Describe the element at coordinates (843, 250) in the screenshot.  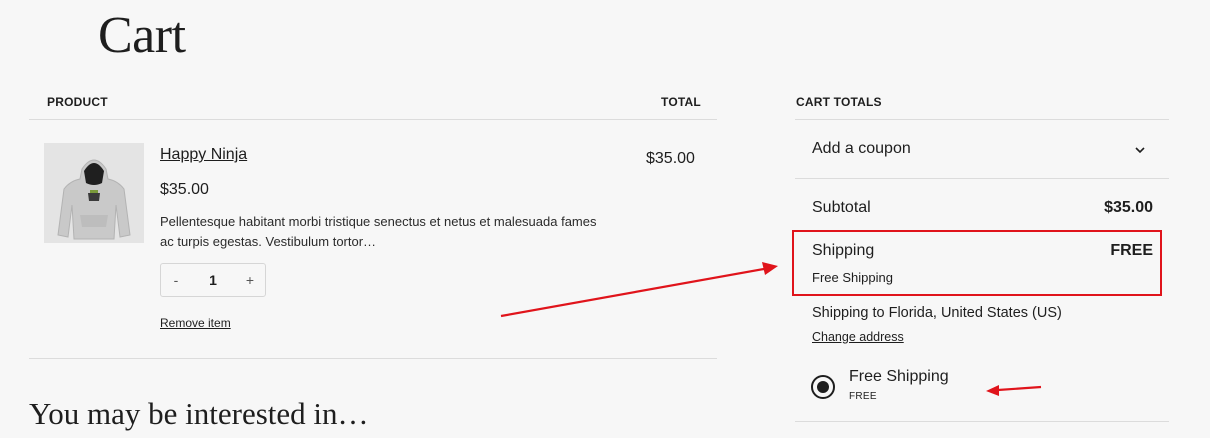
I see `shipping-label: Shipping` at that location.